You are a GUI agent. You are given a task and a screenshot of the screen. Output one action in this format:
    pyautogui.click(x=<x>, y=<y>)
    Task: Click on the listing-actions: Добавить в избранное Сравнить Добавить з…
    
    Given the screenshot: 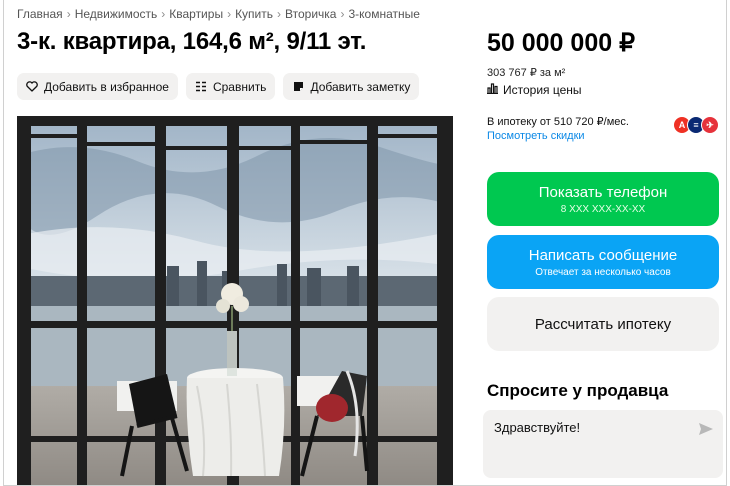 What is the action you would take?
    pyautogui.click(x=218, y=86)
    